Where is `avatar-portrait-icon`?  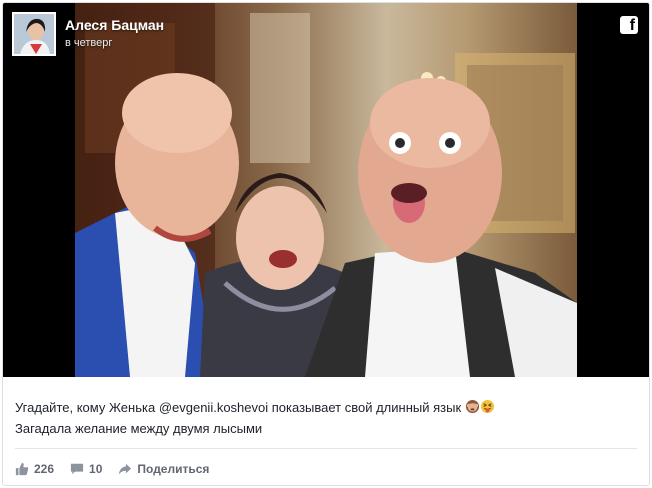
avatar-portrait-icon is located at coordinates (34, 34).